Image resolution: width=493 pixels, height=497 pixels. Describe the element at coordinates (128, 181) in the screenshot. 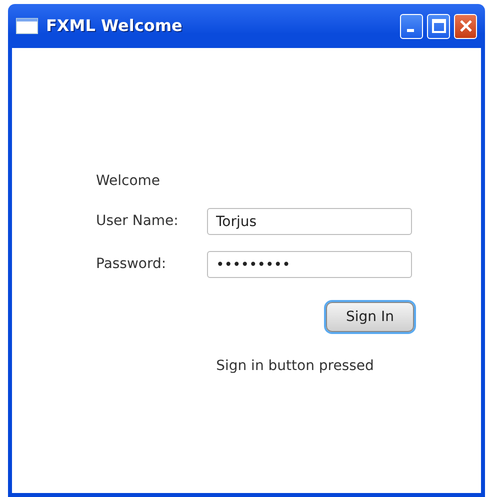

I see `welcome-heading: Welcome` at that location.